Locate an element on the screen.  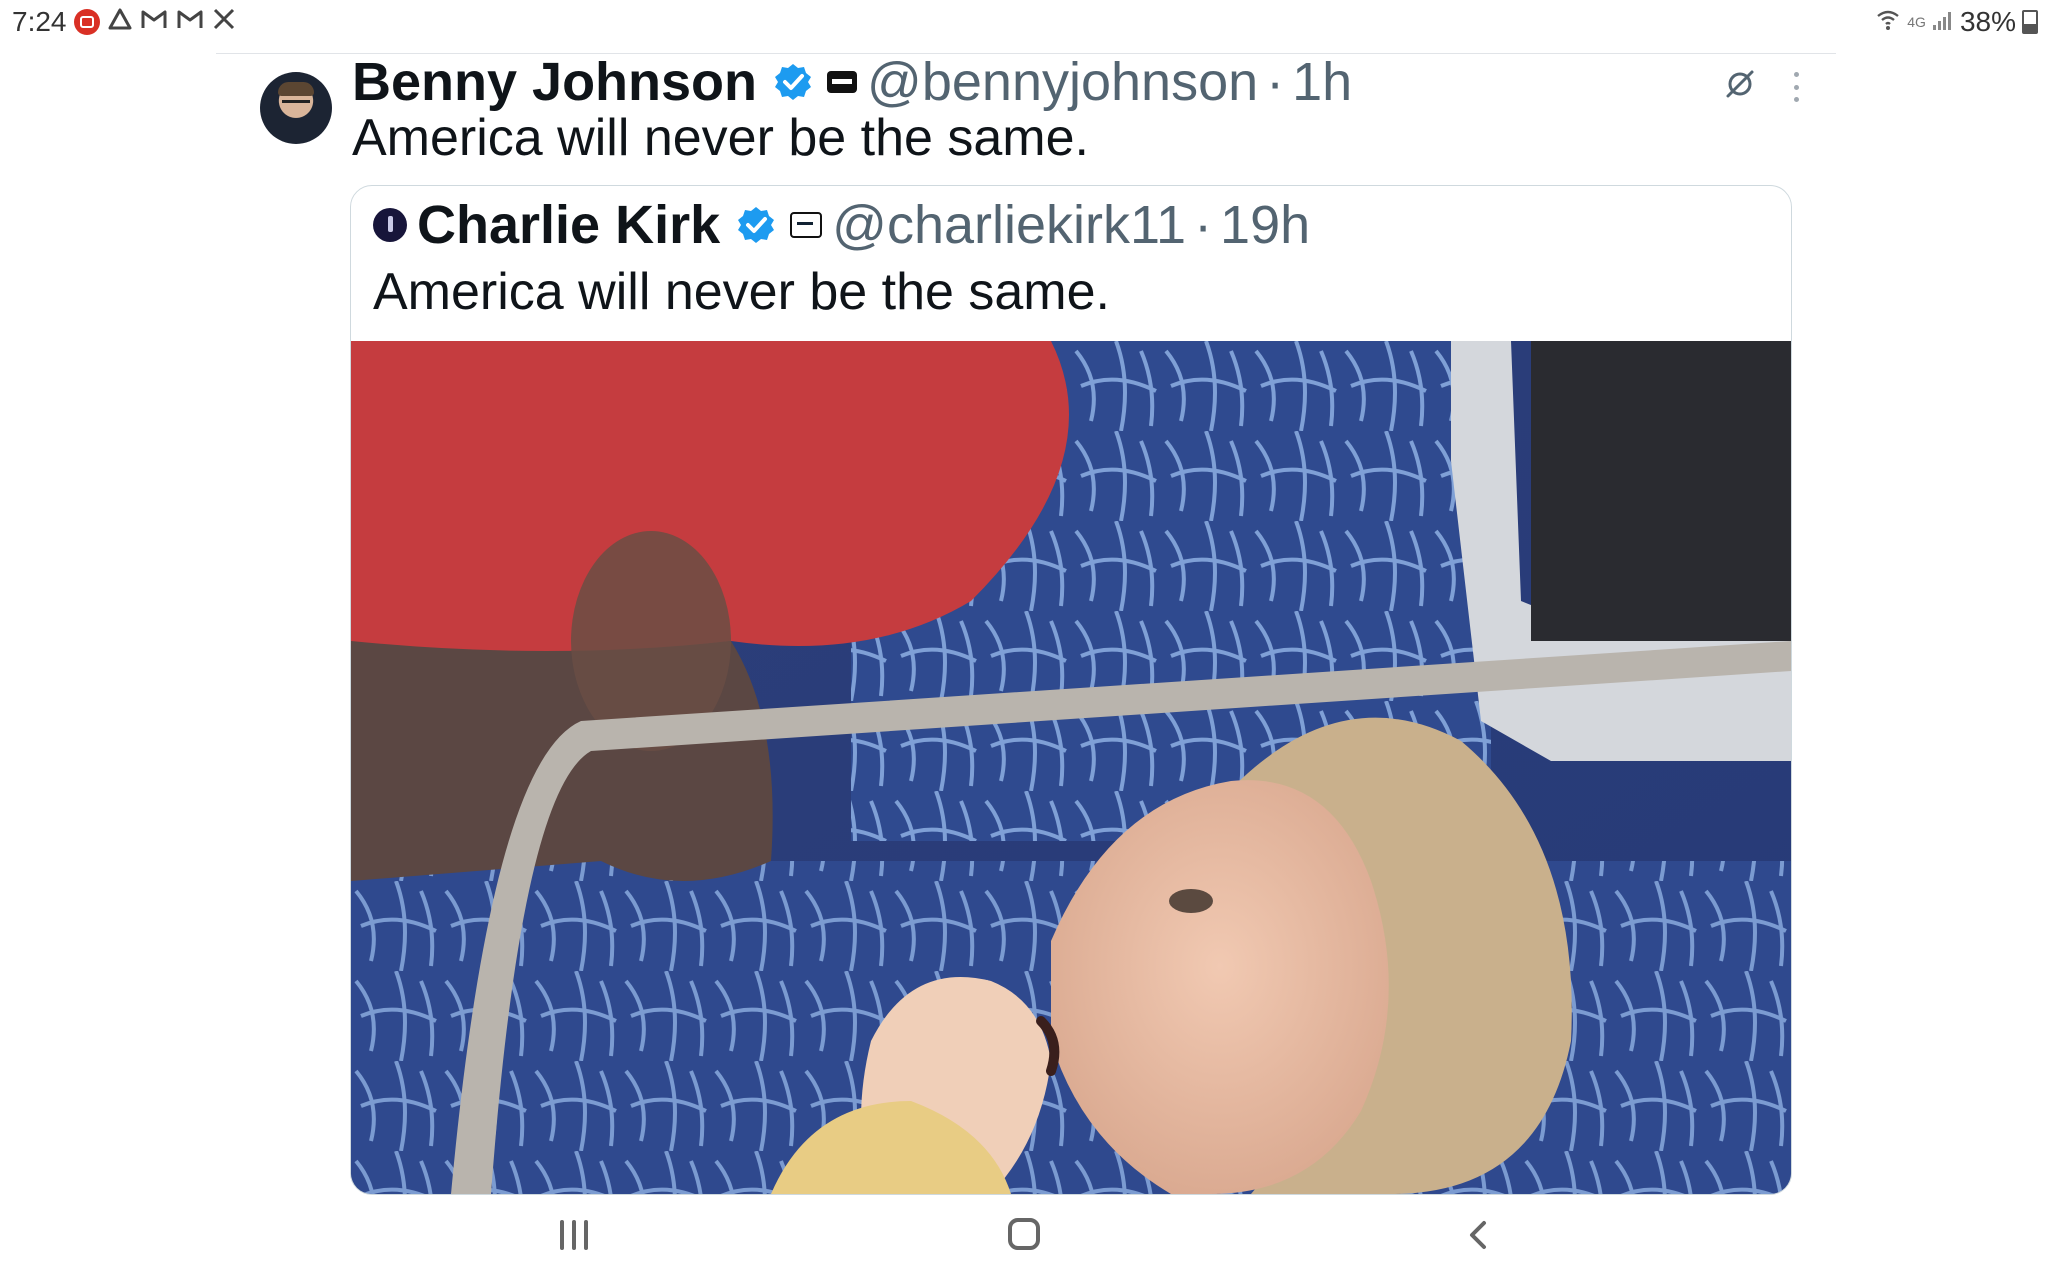
tweet-timestamp: 1h is located at coordinates (1322, 82).